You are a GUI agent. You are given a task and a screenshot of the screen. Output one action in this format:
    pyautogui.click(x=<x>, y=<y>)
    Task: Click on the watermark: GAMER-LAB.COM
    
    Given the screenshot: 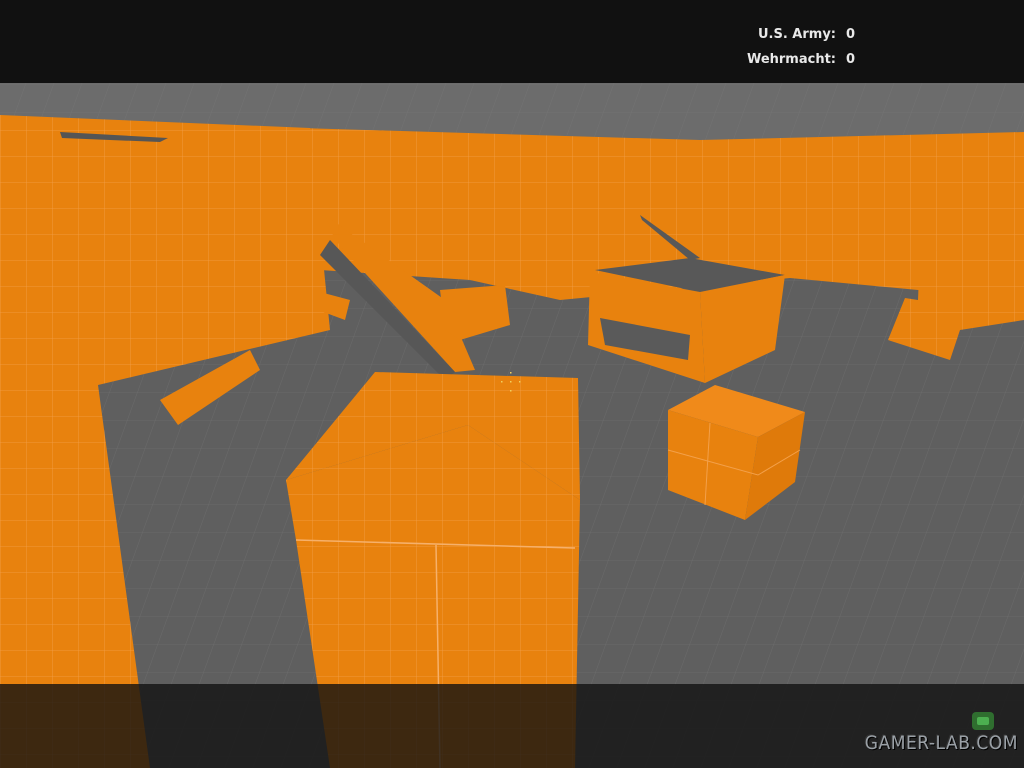 What is the action you would take?
    pyautogui.click(x=941, y=743)
    